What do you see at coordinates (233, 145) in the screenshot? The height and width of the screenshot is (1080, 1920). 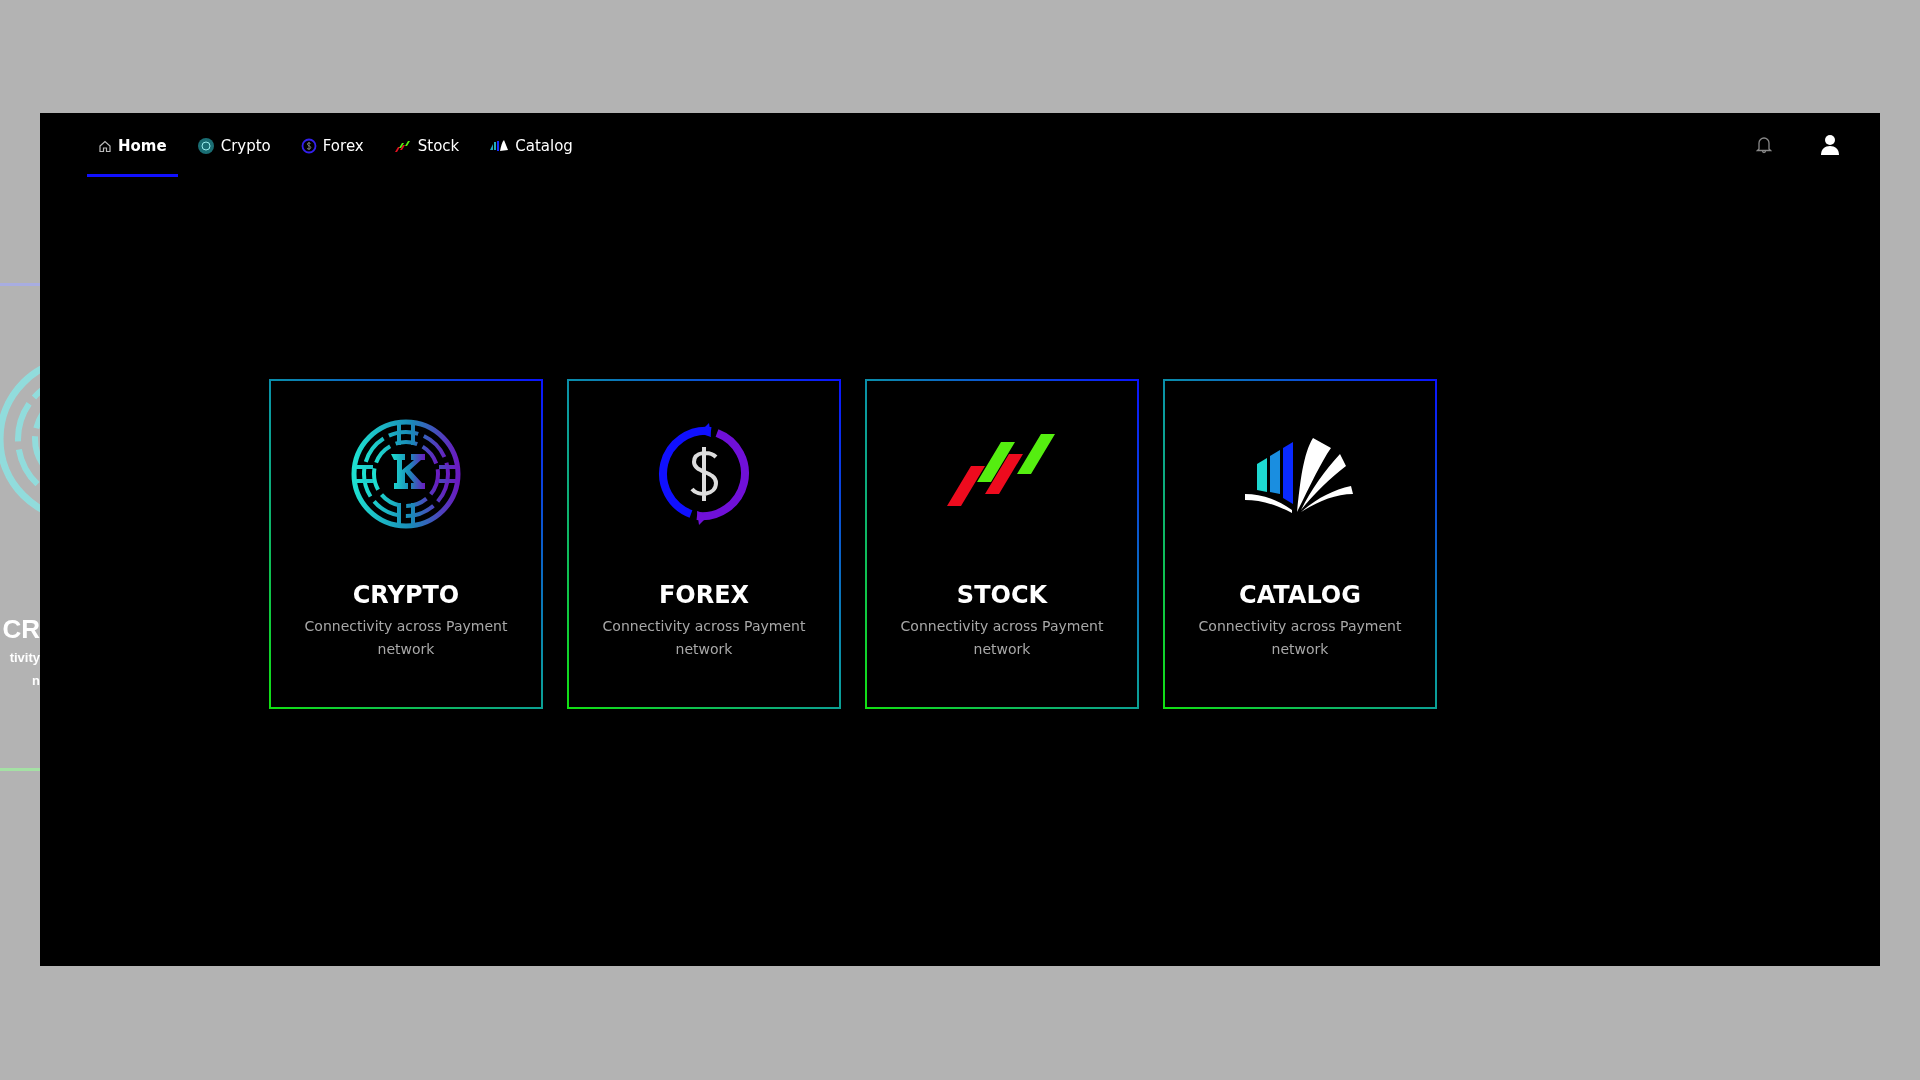 I see `nav-tab: Crypto` at bounding box center [233, 145].